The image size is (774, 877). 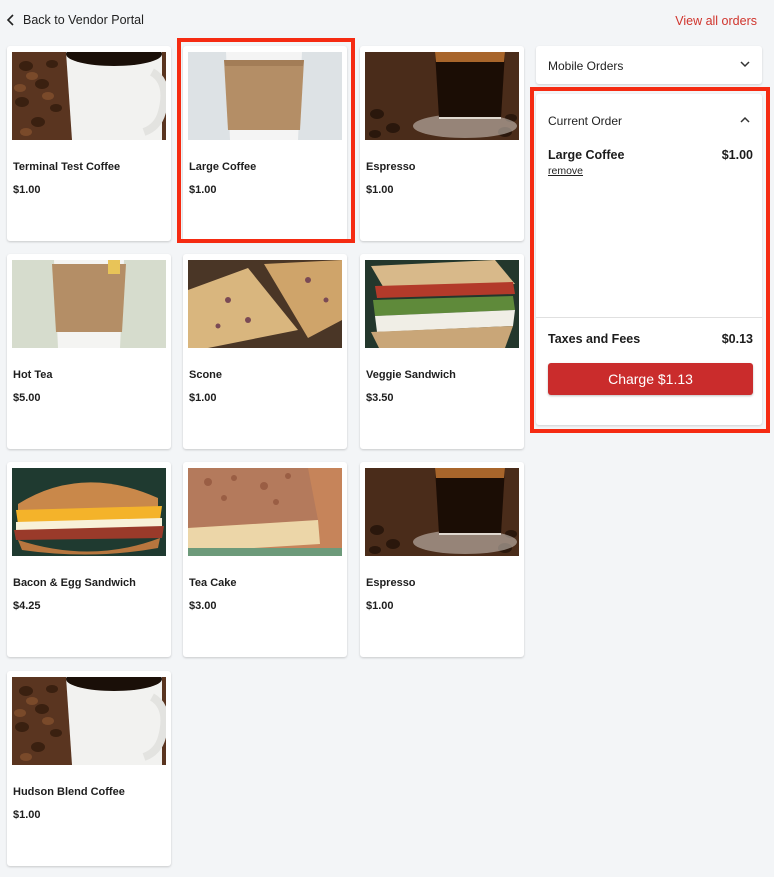 I want to click on product-name: Tea Cake, so click(x=213, y=583).